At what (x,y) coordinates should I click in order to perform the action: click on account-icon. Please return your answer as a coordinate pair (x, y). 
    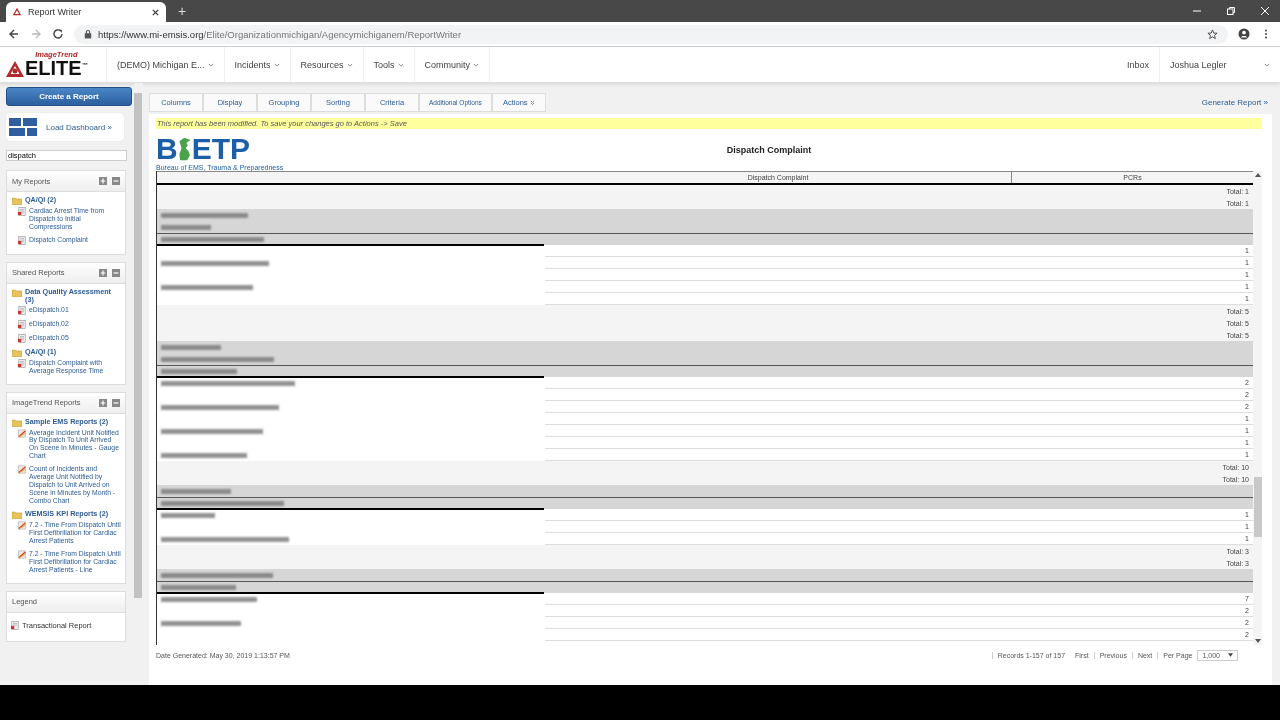
    Looking at the image, I should click on (1244, 34).